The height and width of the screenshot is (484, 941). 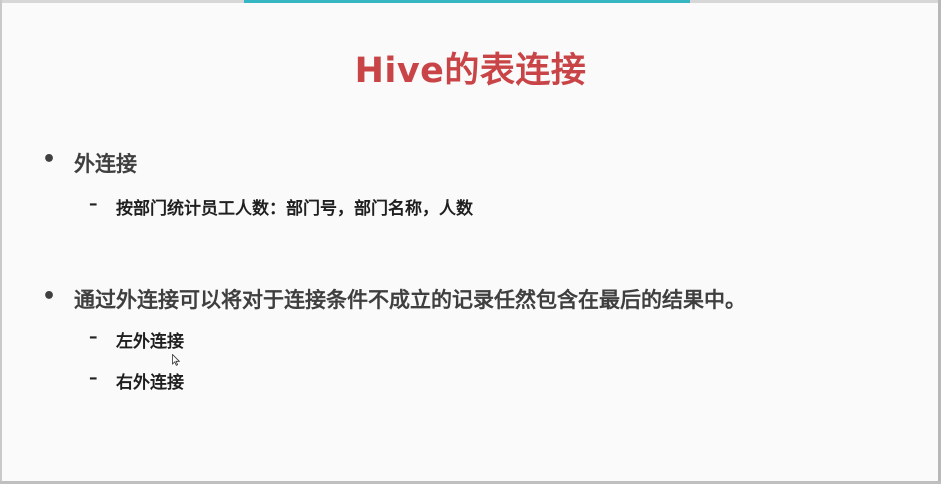 What do you see at coordinates (105, 164) in the screenshot?
I see `bullet-text-outer-join: 外连接` at bounding box center [105, 164].